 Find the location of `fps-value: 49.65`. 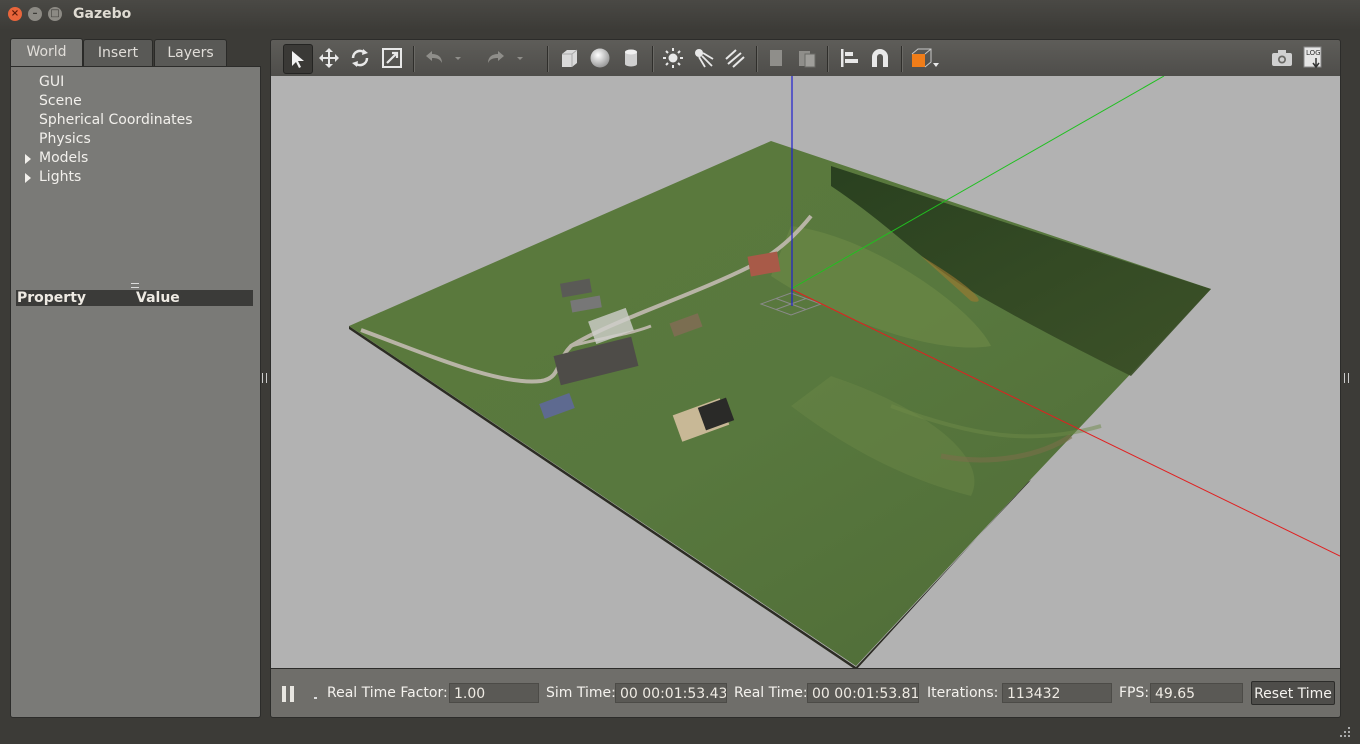

fps-value: 49.65 is located at coordinates (1196, 693).